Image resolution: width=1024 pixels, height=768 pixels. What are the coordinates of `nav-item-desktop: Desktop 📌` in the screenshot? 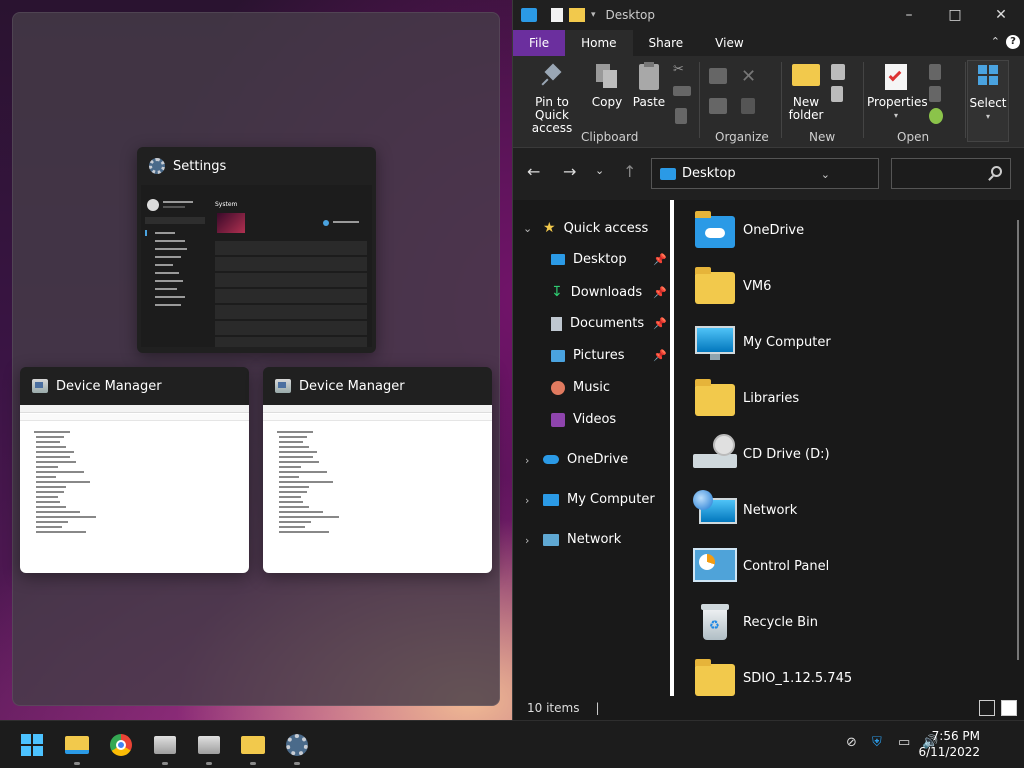 It's located at (609, 259).